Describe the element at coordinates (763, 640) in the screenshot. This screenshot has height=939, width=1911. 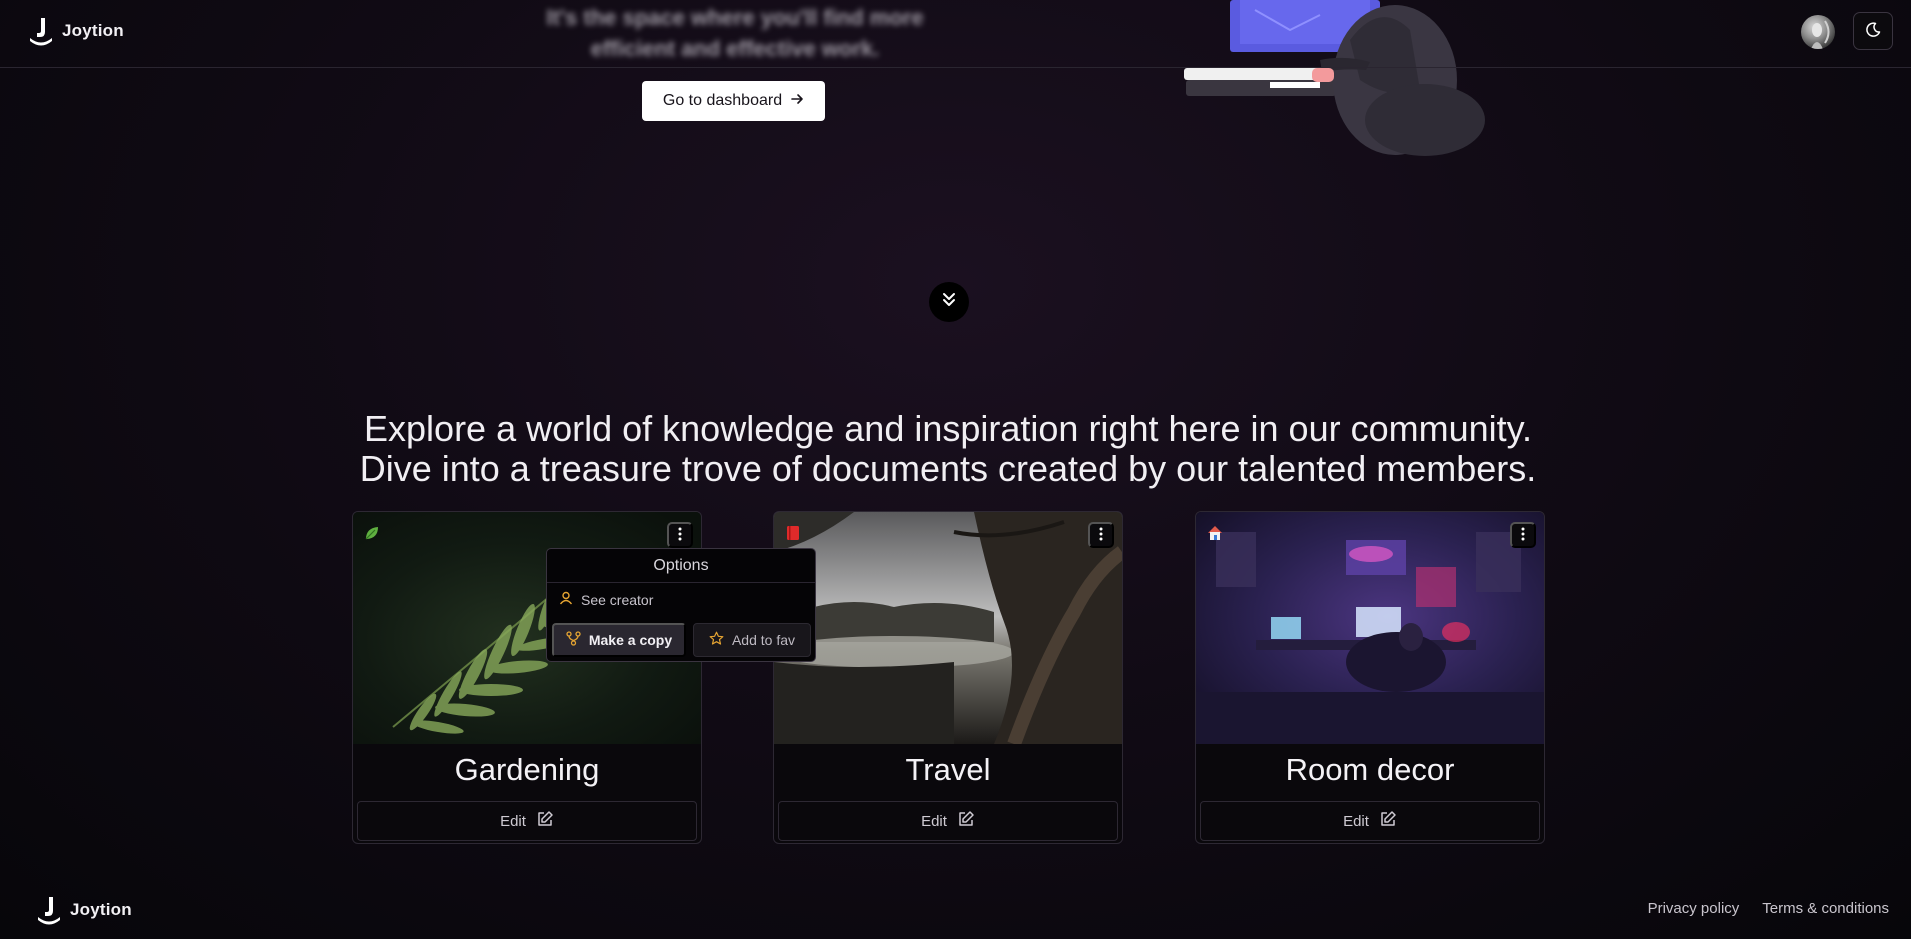
I see `add-to-fav-label: Add to fav` at that location.